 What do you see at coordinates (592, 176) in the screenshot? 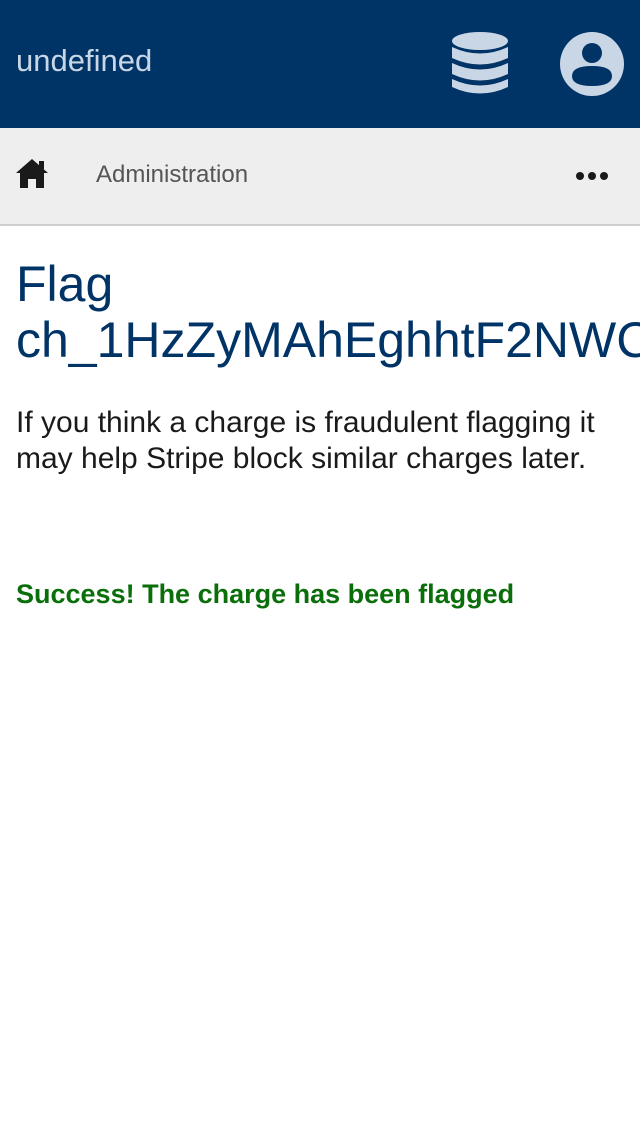
I see `more-horizontal-icon` at bounding box center [592, 176].